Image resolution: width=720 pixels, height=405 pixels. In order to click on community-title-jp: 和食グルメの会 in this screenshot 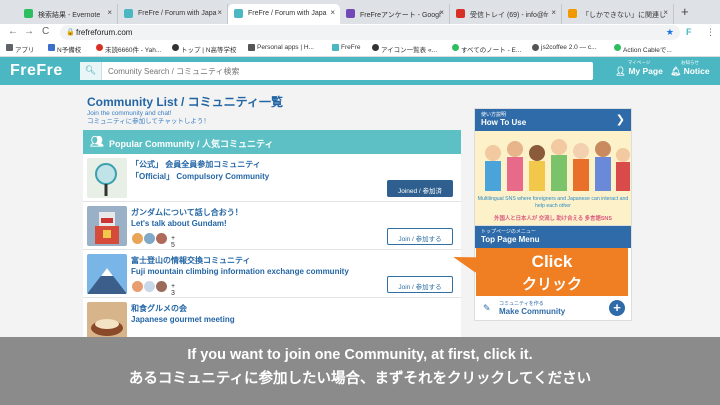, I will do `click(159, 308)`.